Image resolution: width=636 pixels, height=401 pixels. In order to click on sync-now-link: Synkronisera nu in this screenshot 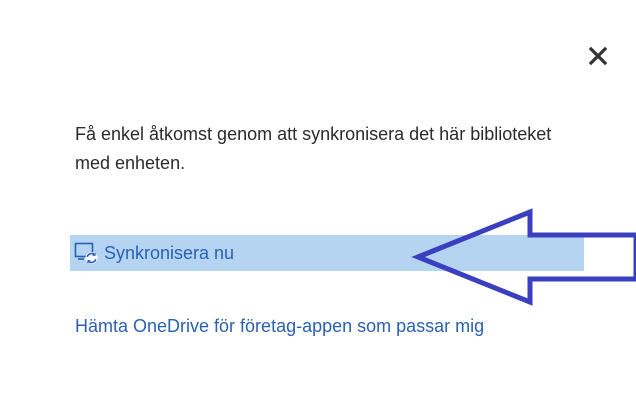, I will do `click(154, 253)`.